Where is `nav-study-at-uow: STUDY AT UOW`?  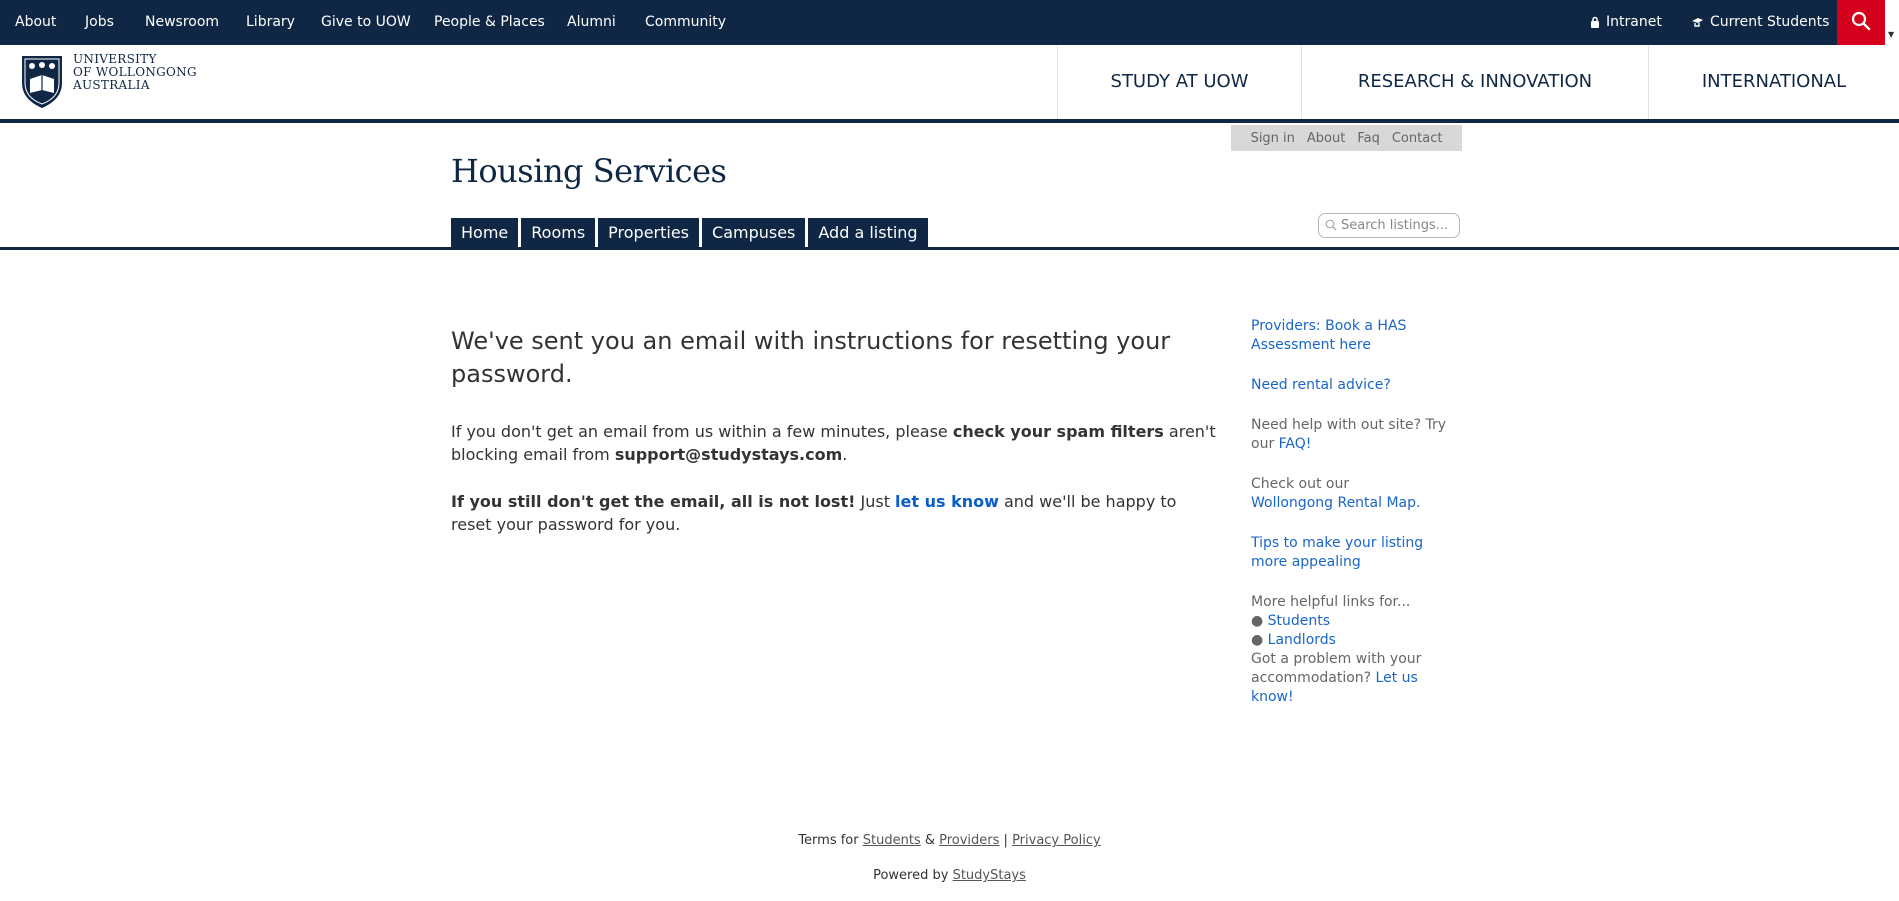 nav-study-at-uow: STUDY AT UOW is located at coordinates (1179, 82).